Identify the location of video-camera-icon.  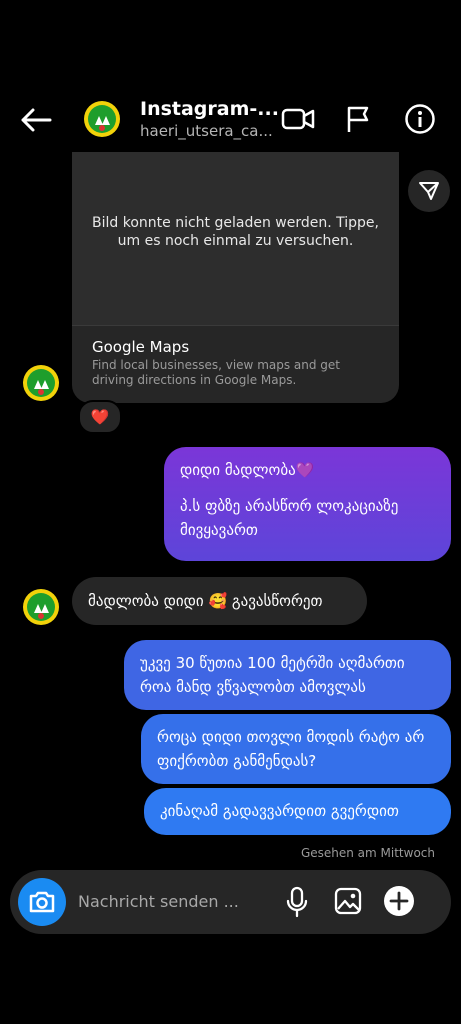
(298, 119).